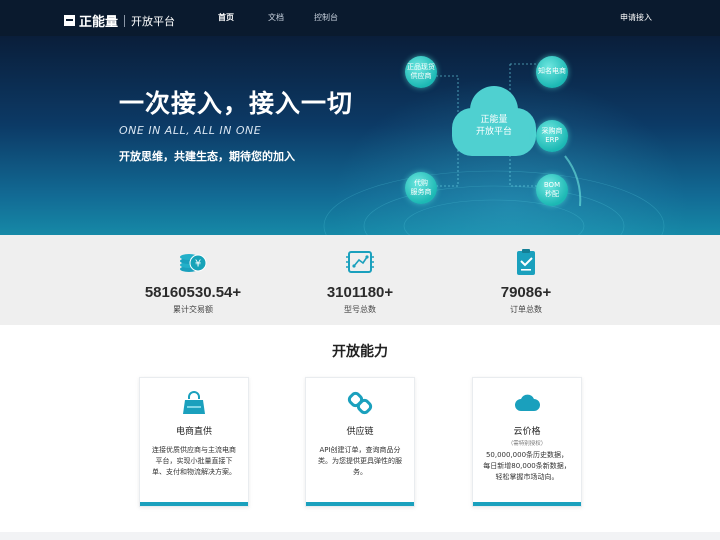 The image size is (720, 540). What do you see at coordinates (193, 292) in the screenshot?
I see `stat-value: 58160530.54+` at bounding box center [193, 292].